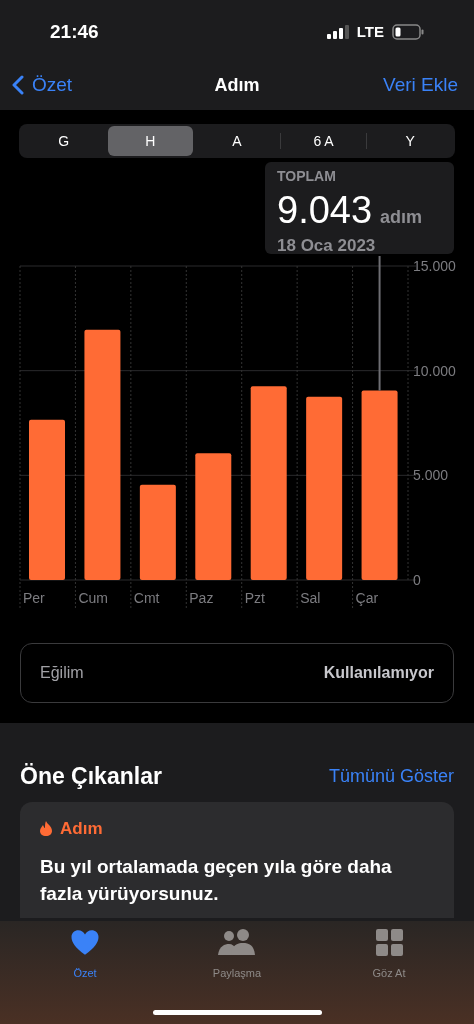  I want to click on axis-label: Cmt, so click(146, 598).